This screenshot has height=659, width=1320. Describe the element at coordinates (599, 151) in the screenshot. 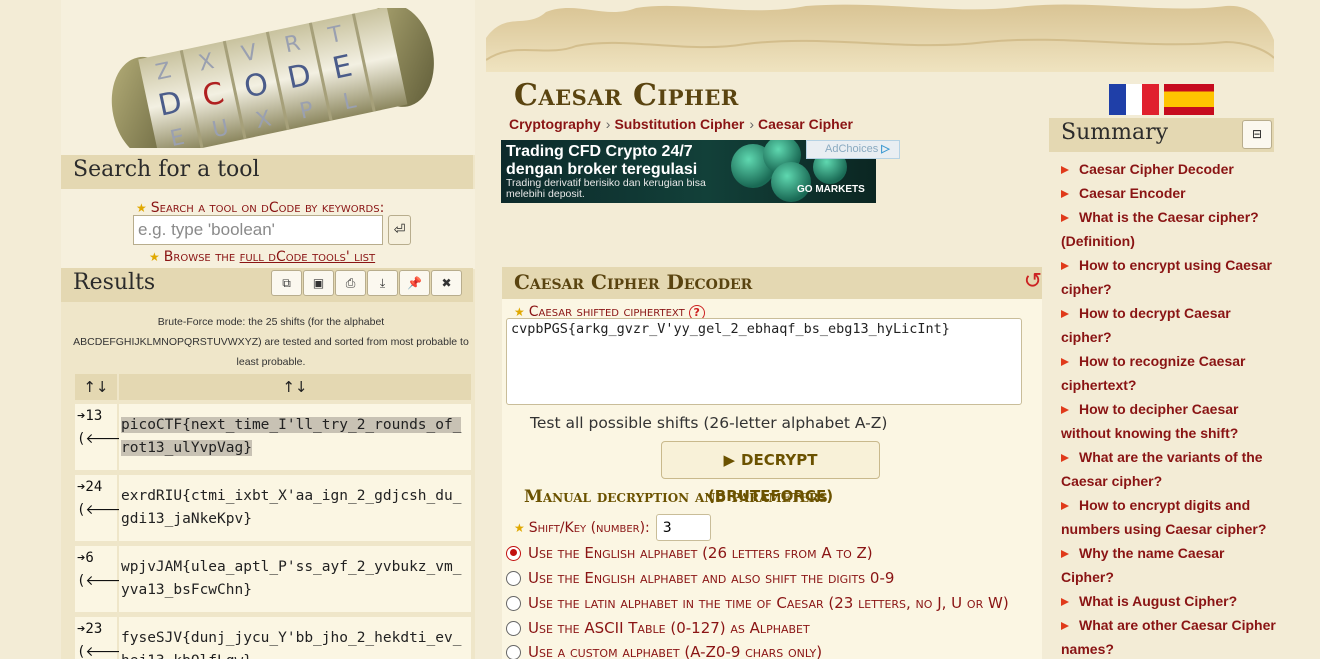

I see `ad-headline: Trading CFD Crypto 24/7` at that location.